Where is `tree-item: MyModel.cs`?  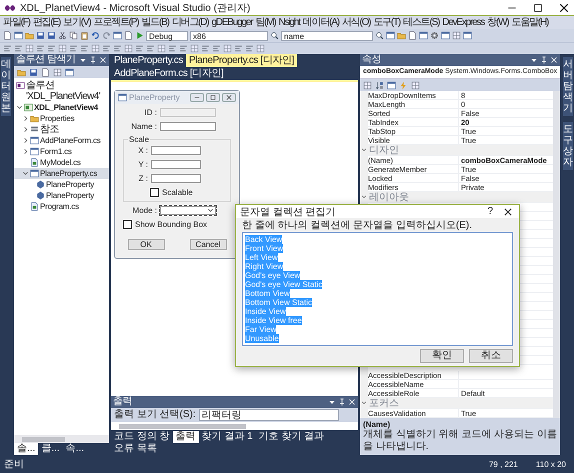 tree-item: MyModel.cs is located at coordinates (61, 162).